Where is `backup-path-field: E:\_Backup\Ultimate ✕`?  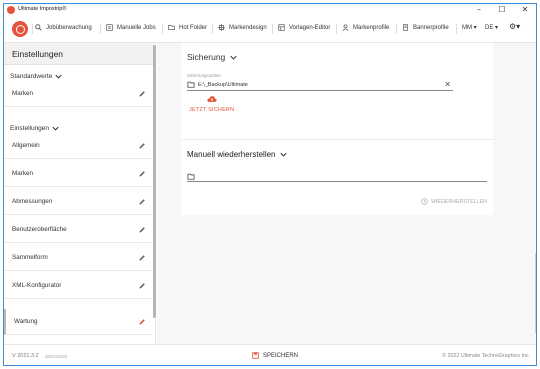 backup-path-field: E:\_Backup\Ultimate ✕ is located at coordinates (320, 85).